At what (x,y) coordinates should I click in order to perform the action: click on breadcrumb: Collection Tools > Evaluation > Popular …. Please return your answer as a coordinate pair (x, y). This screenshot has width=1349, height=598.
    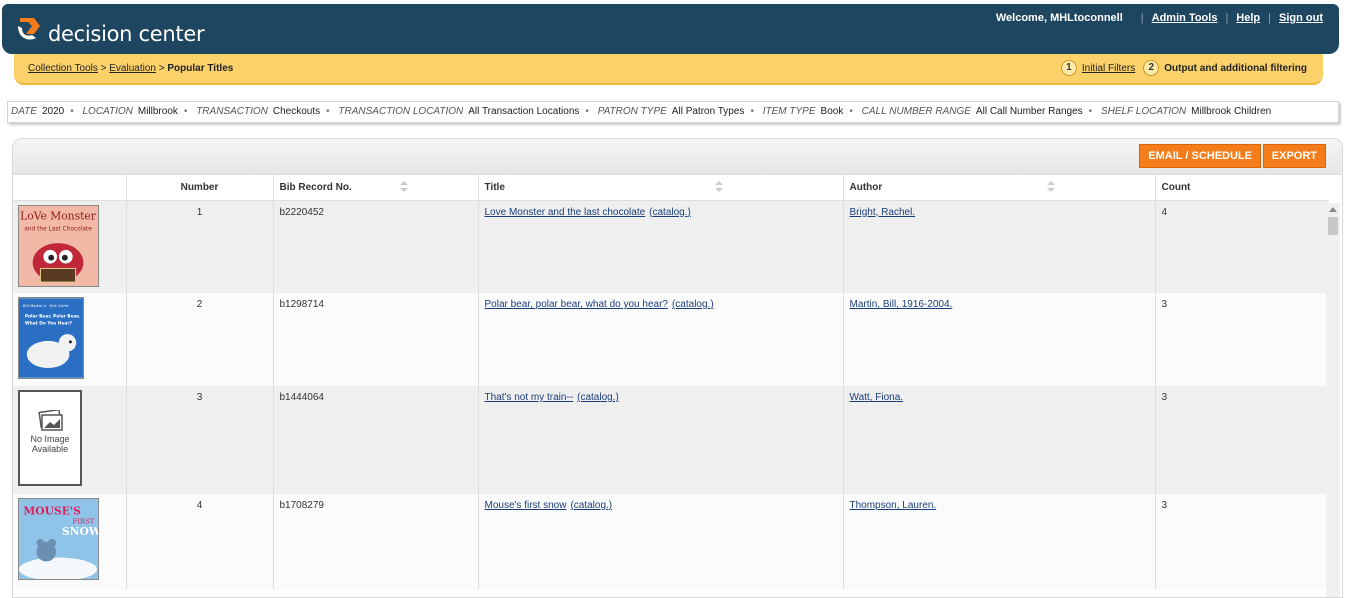
    Looking at the image, I should click on (130, 68).